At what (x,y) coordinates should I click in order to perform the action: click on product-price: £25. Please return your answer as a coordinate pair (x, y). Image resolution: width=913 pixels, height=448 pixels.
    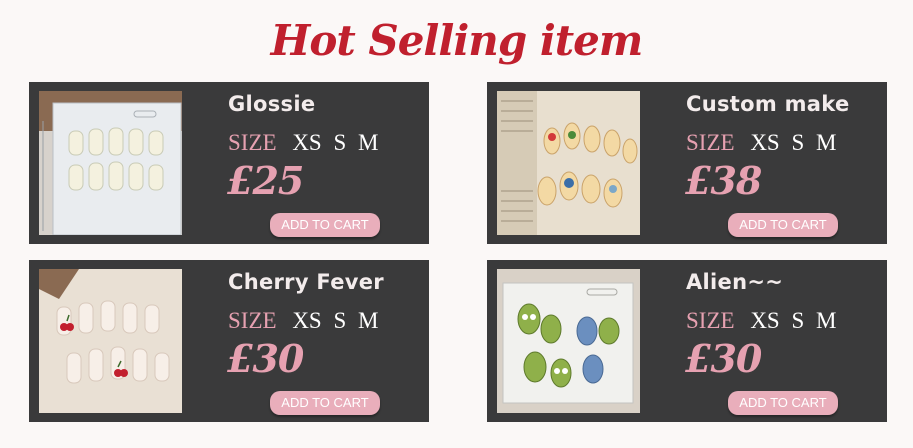
    Looking at the image, I should click on (265, 180).